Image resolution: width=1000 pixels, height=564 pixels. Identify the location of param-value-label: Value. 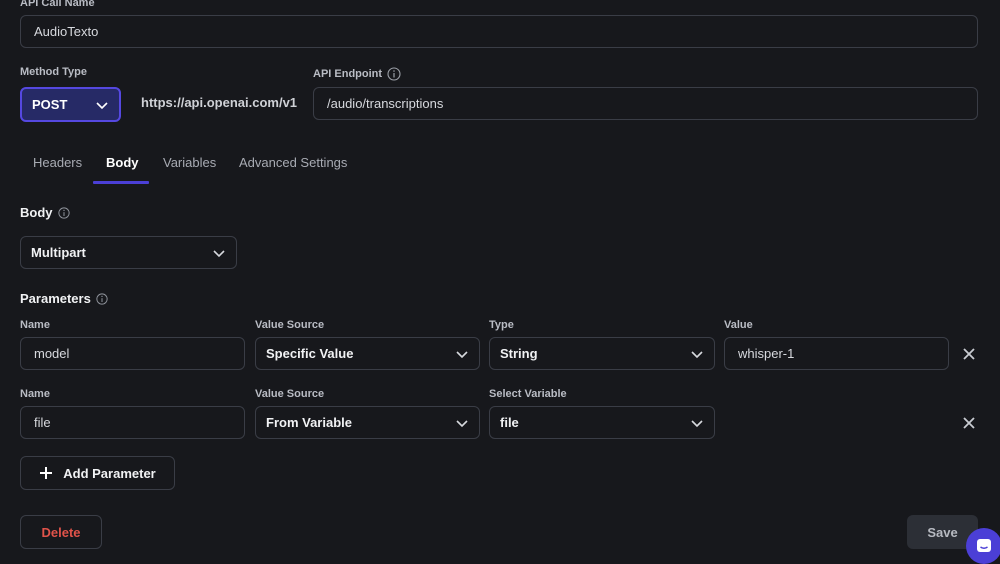
(738, 325).